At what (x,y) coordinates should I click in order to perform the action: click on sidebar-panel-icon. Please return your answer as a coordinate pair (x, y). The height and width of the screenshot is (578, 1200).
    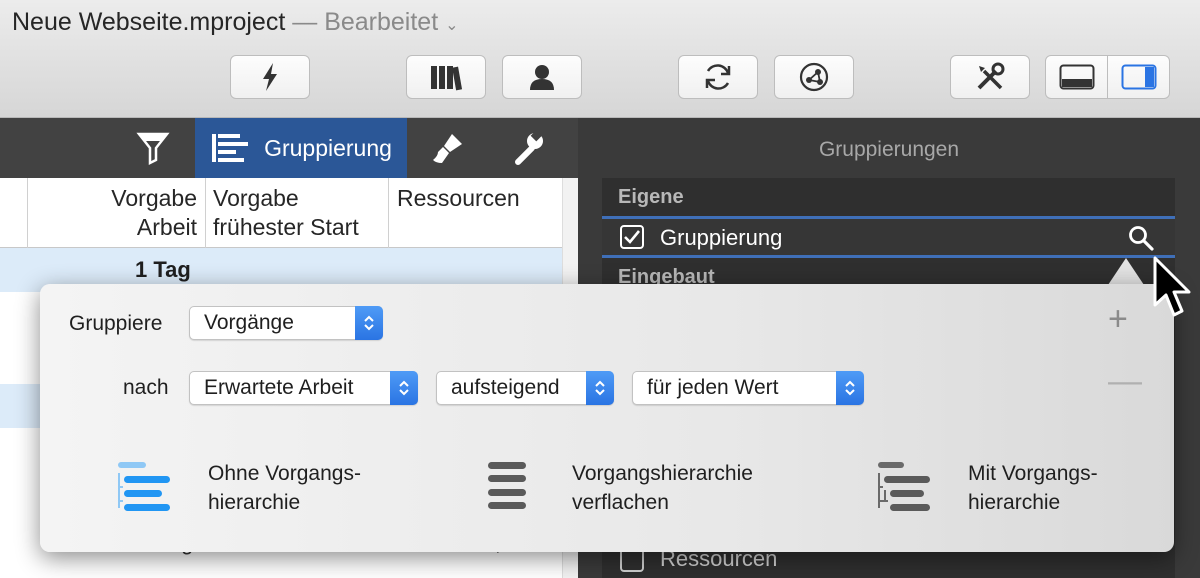
    Looking at the image, I should click on (1138, 77).